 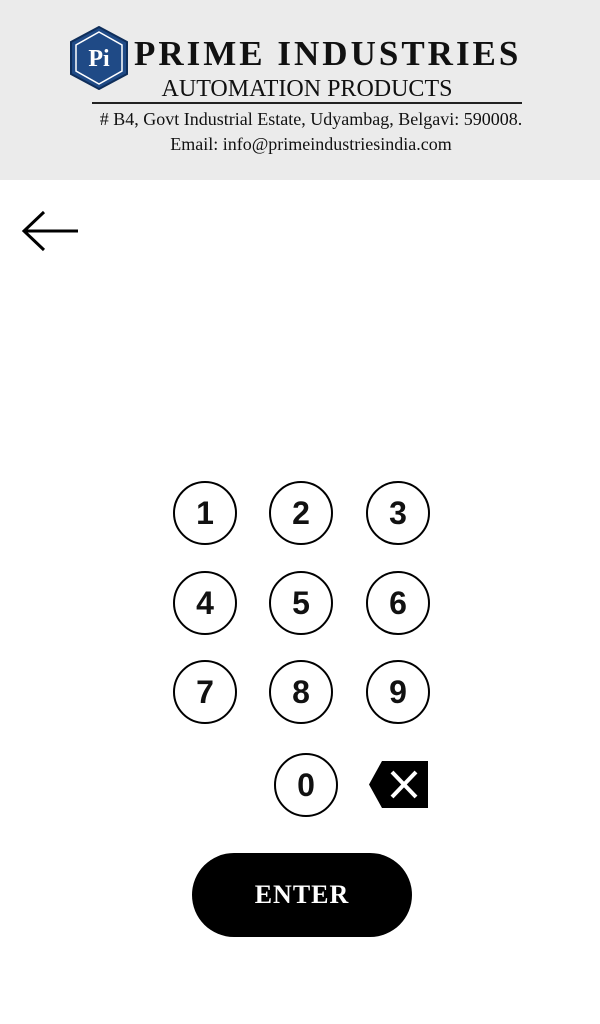 I want to click on logo-text: Pi, so click(x=99, y=59).